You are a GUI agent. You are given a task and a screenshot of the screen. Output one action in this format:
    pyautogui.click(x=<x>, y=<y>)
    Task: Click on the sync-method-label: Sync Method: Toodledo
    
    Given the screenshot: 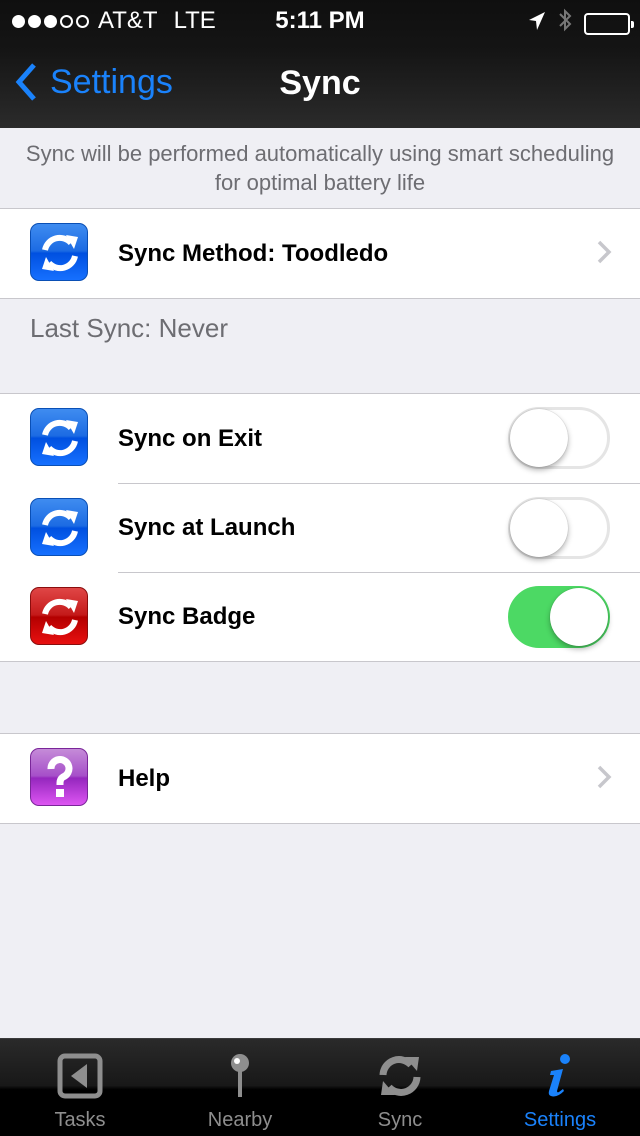 What is the action you would take?
    pyautogui.click(x=253, y=253)
    